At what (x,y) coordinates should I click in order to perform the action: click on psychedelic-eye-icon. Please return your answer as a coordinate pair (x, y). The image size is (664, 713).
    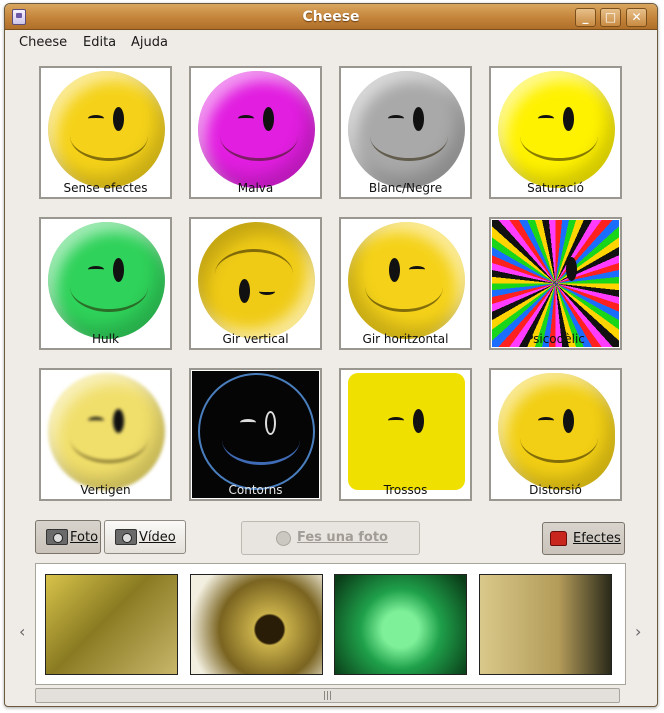
    Looking at the image, I should click on (571, 269).